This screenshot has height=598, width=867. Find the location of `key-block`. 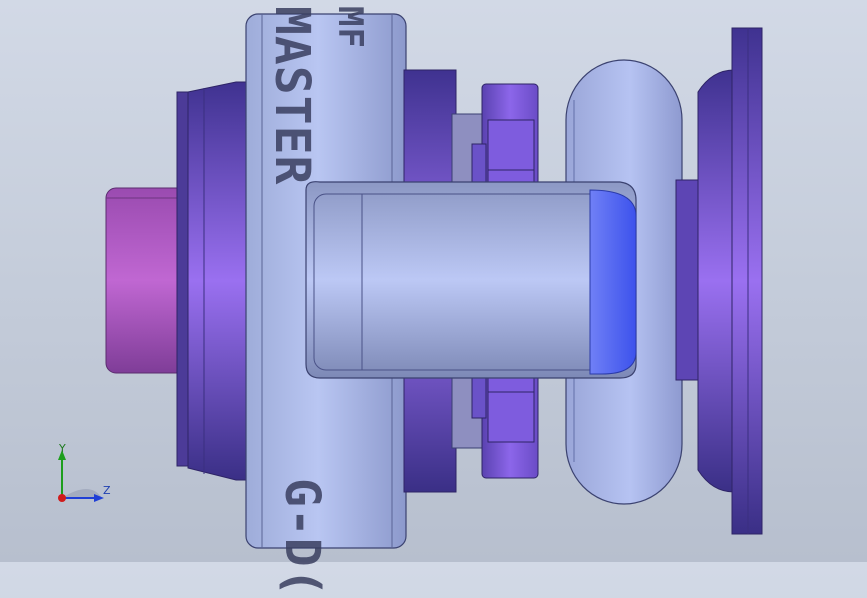

key-block is located at coordinates (471, 280).